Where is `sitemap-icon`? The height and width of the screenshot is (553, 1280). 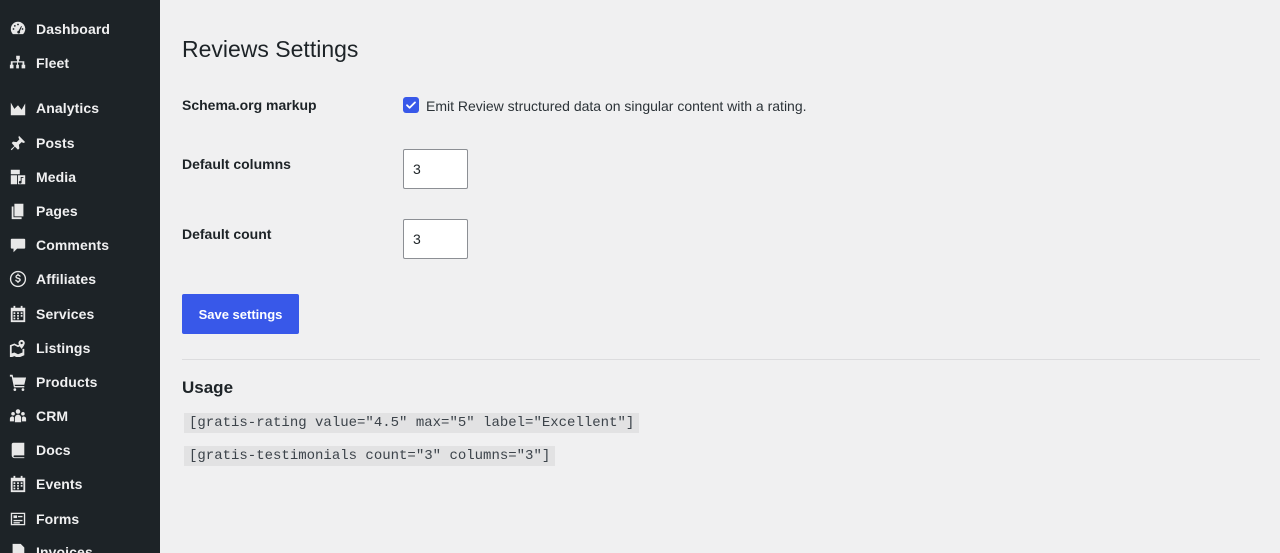 sitemap-icon is located at coordinates (18, 63).